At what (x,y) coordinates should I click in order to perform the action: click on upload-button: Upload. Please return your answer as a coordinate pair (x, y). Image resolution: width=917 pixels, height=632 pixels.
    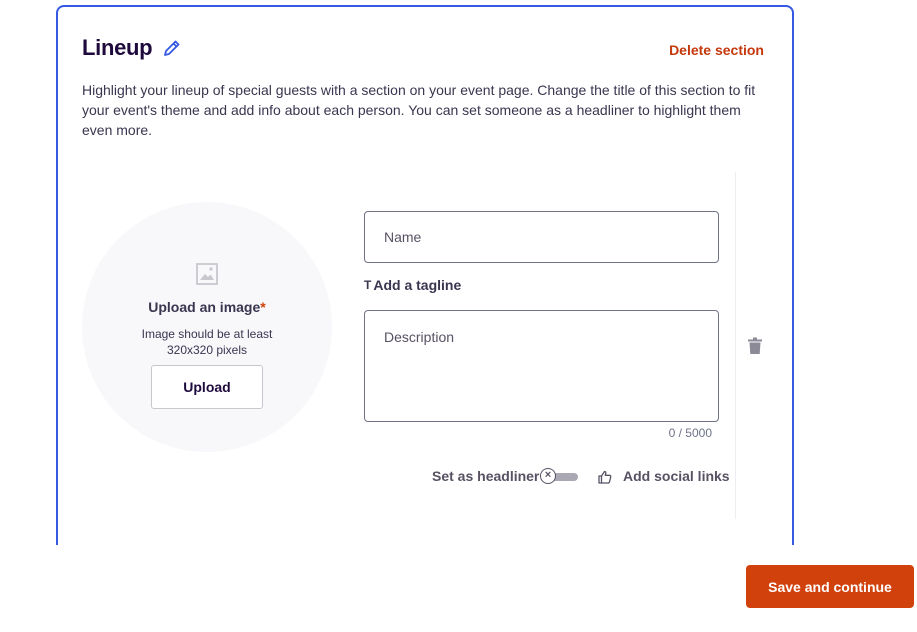
    Looking at the image, I should click on (207, 387).